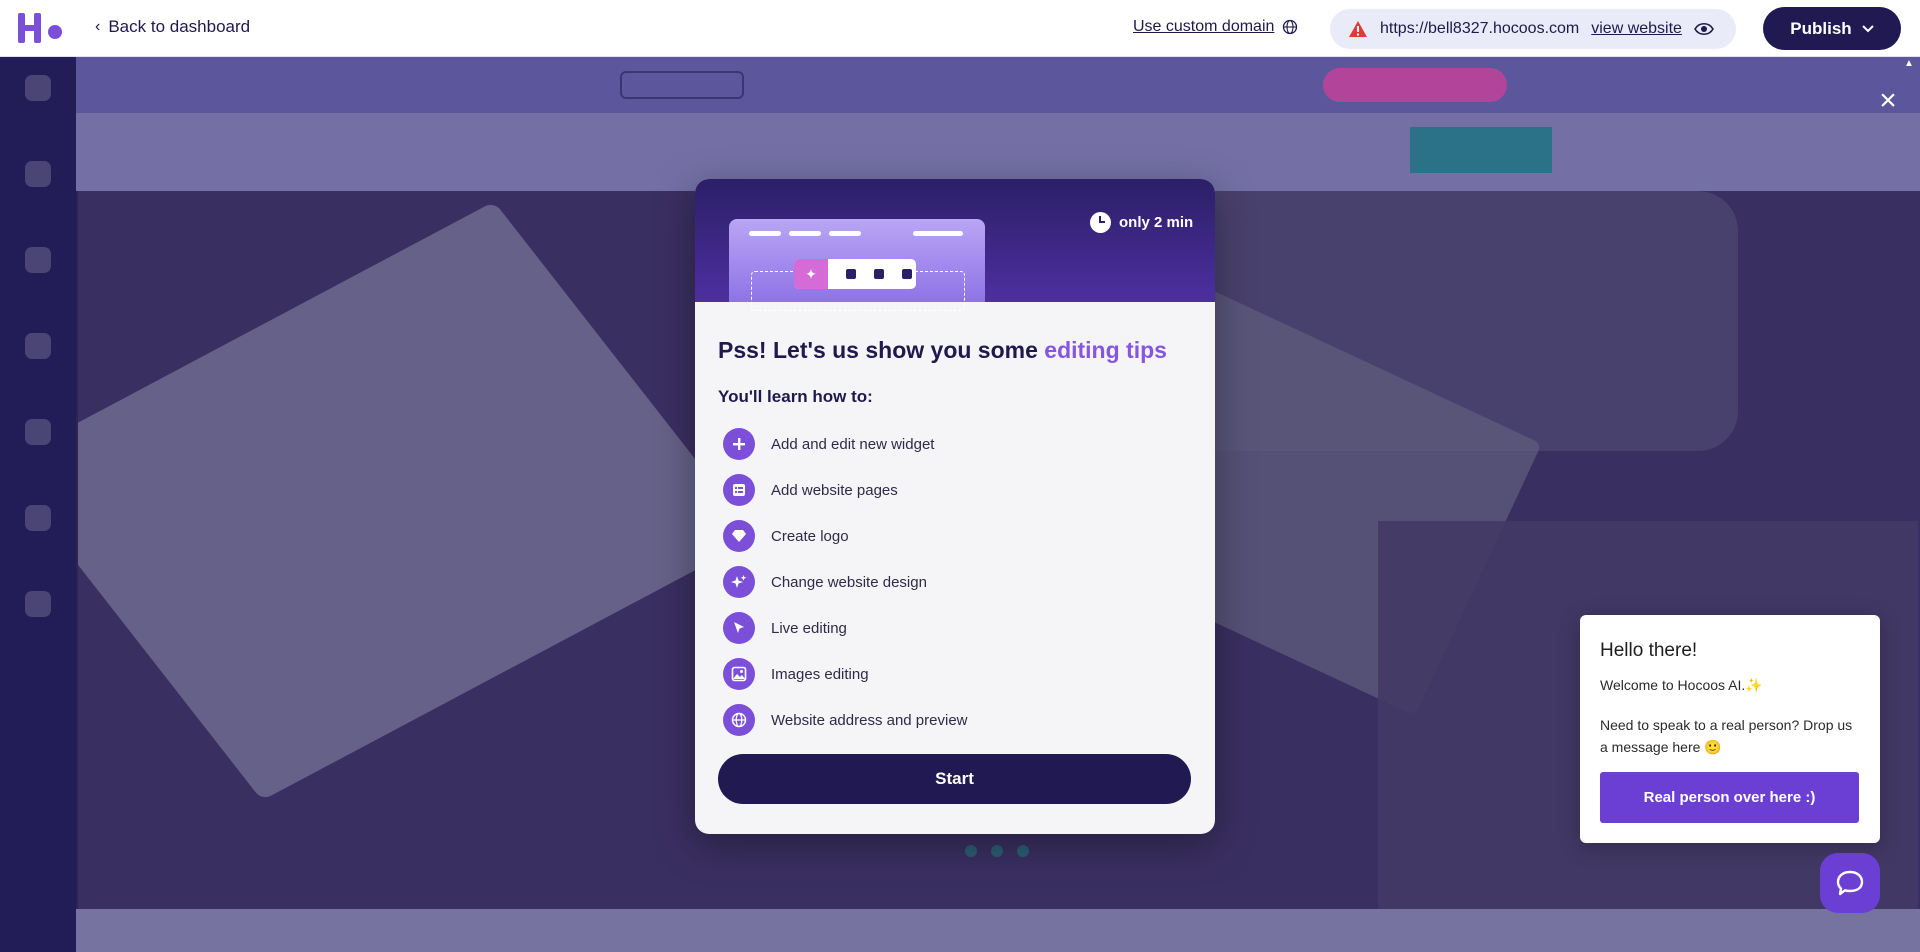 The width and height of the screenshot is (1920, 952). What do you see at coordinates (38, 504) in the screenshot?
I see `editor-sidebar` at bounding box center [38, 504].